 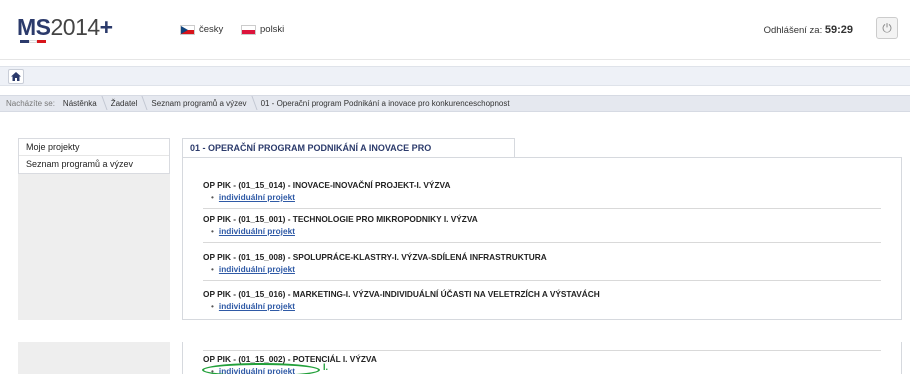 What do you see at coordinates (34, 27) in the screenshot?
I see `logo-ms: MS` at bounding box center [34, 27].